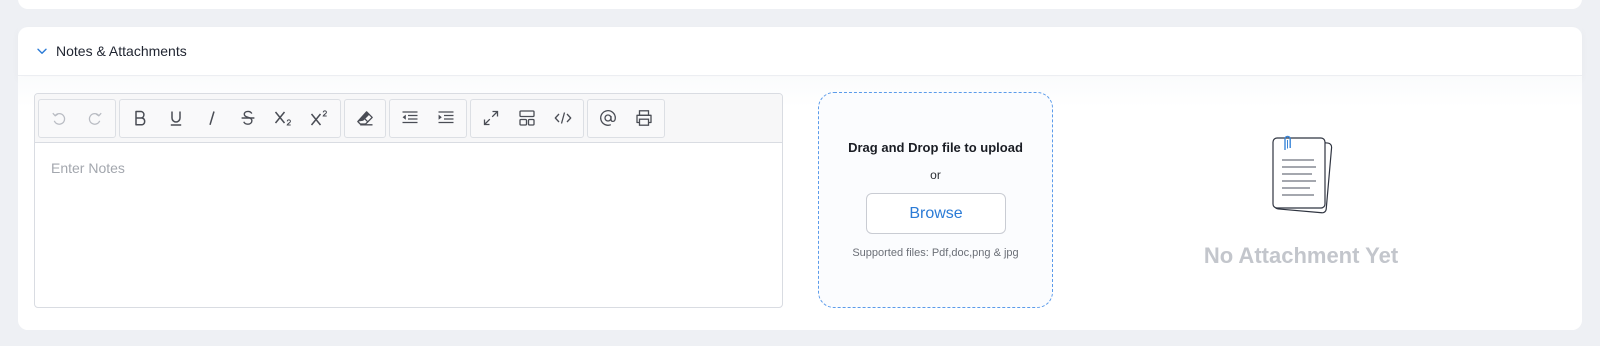 Image resolution: width=1600 pixels, height=346 pixels. What do you see at coordinates (644, 118) in the screenshot?
I see `print-icon` at bounding box center [644, 118].